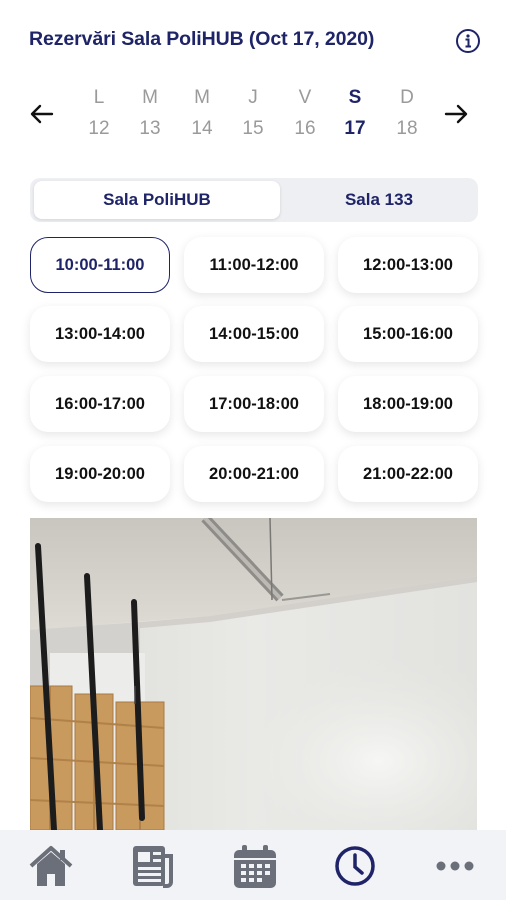 The image size is (506, 900). What do you see at coordinates (408, 334) in the screenshot?
I see `time-slot: 15:00-16:00` at bounding box center [408, 334].